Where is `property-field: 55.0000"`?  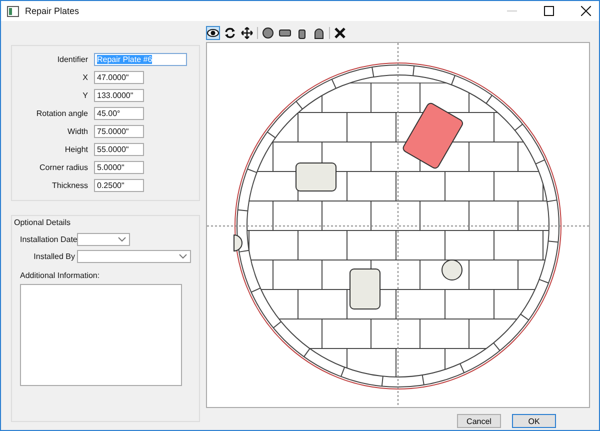
property-field: 55.0000" is located at coordinates (119, 149).